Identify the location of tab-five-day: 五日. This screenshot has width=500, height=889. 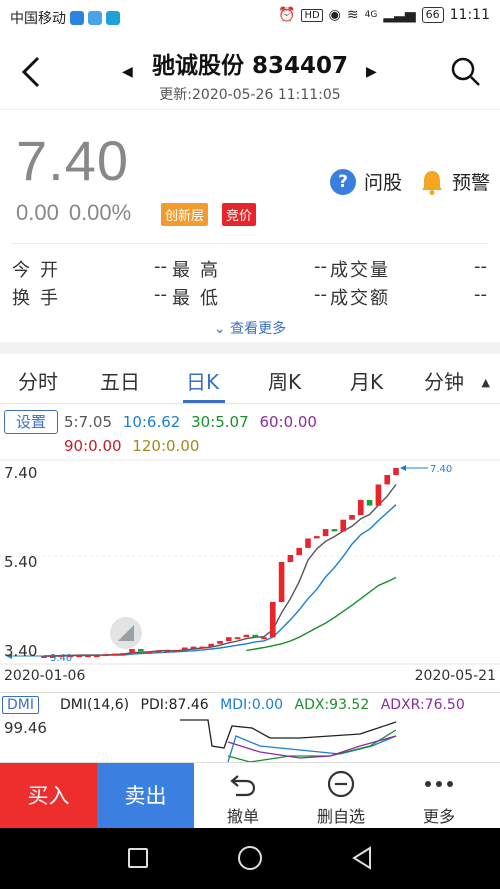
(120, 380).